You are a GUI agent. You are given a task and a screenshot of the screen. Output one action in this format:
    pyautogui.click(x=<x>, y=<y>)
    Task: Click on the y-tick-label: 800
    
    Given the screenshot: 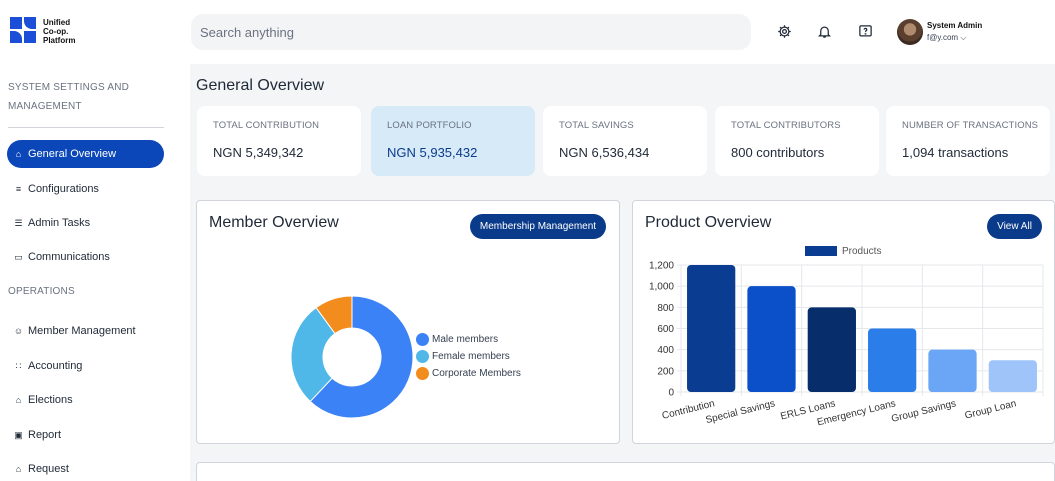 What is the action you would take?
    pyautogui.click(x=665, y=308)
    